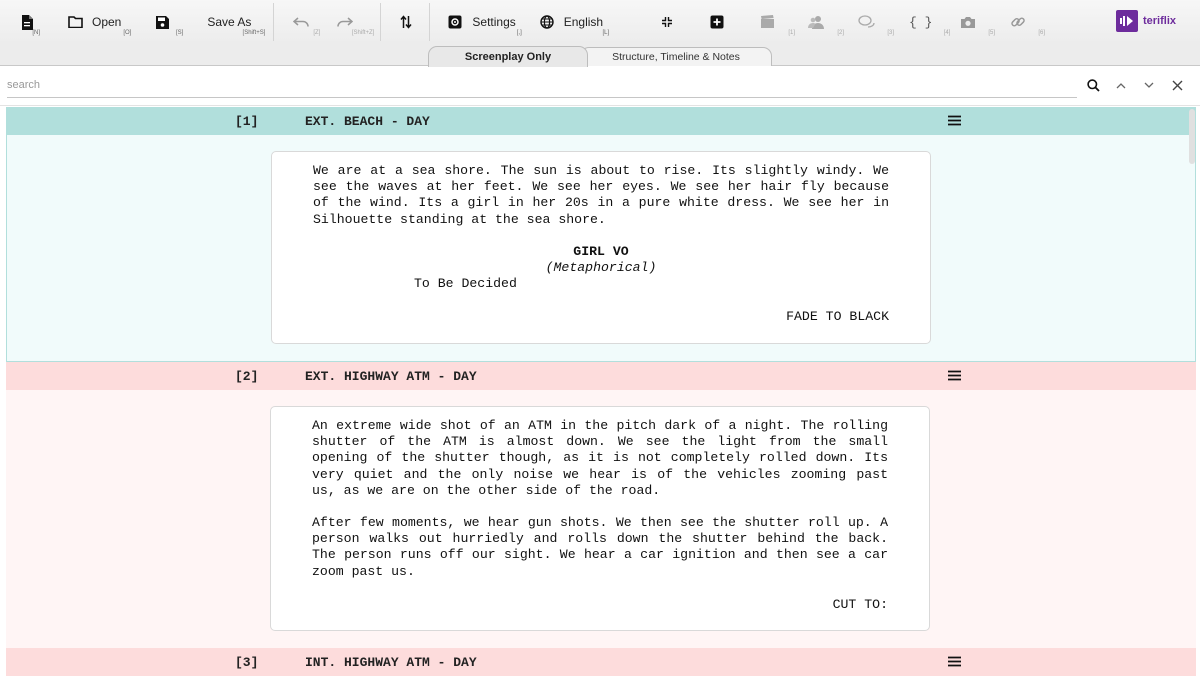 The image size is (1200, 682). I want to click on save-icon, so click(162, 22).